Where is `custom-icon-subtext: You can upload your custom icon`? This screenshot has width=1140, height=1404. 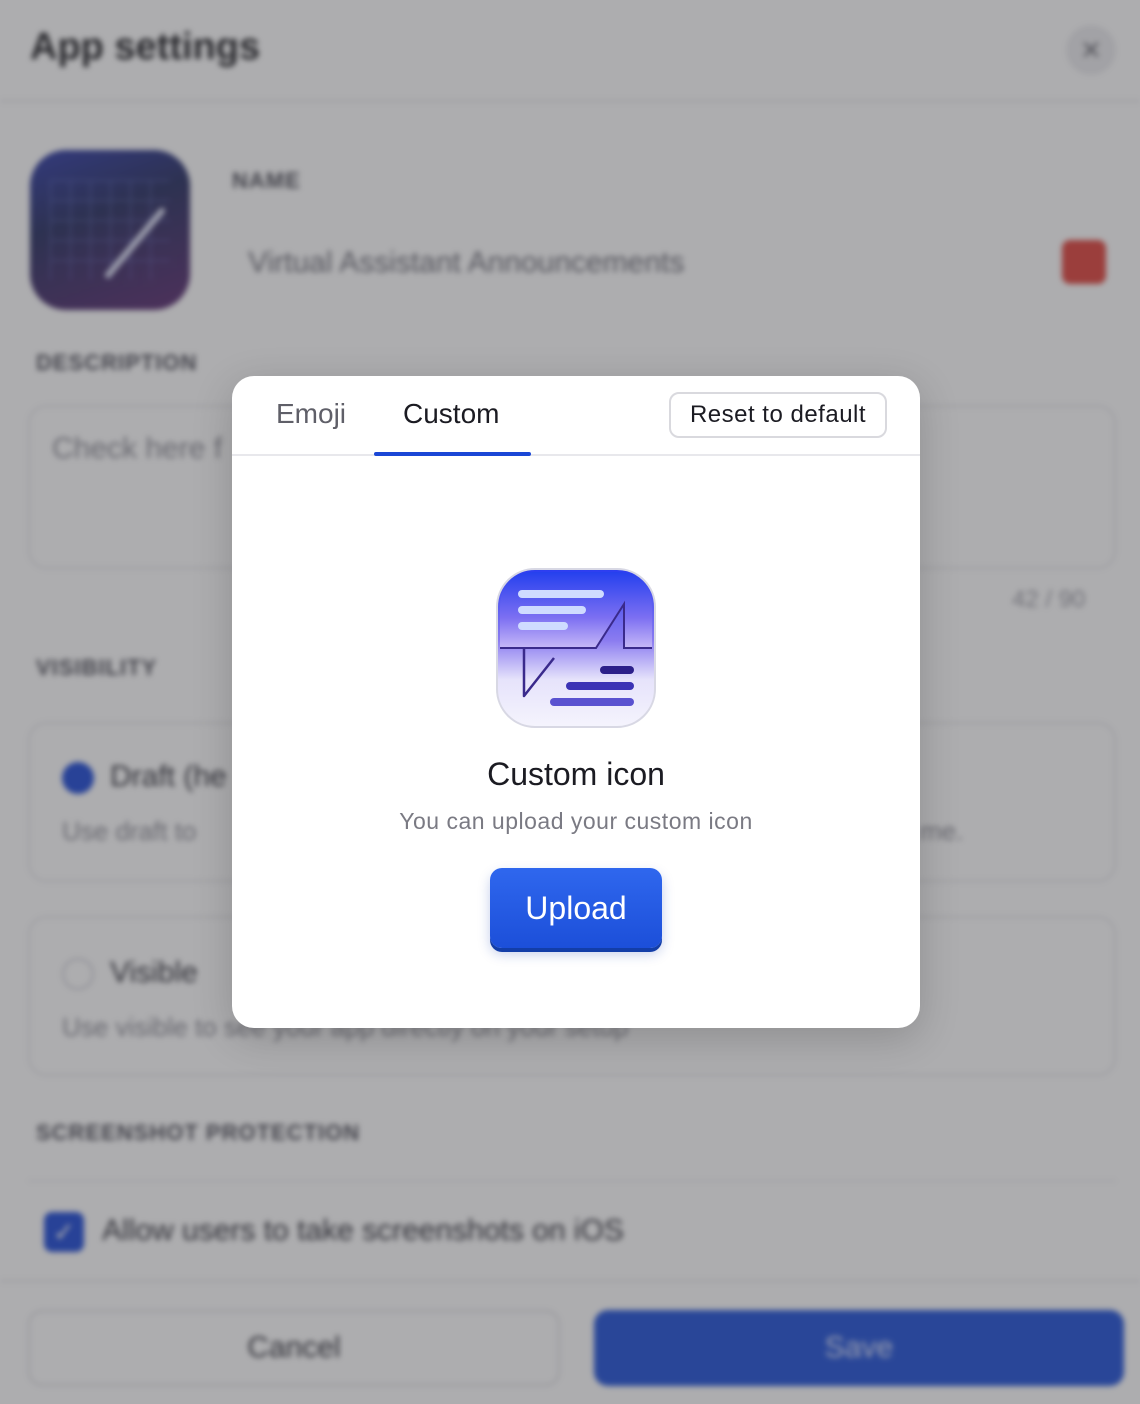
custom-icon-subtext: You can upload your custom icon is located at coordinates (576, 821).